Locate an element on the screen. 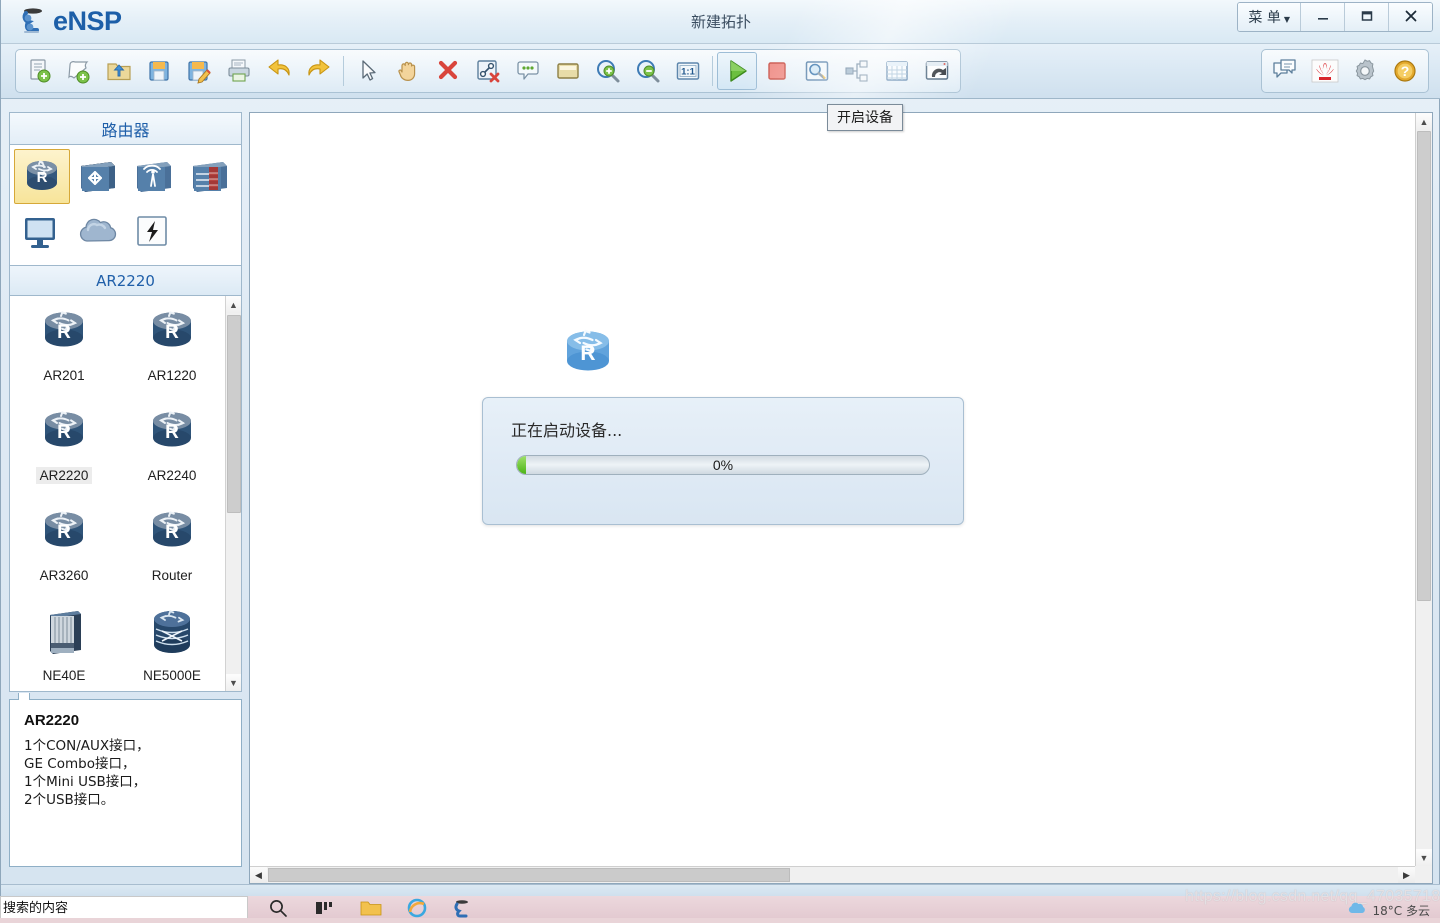  new-scroll-icon is located at coordinates (79, 71).